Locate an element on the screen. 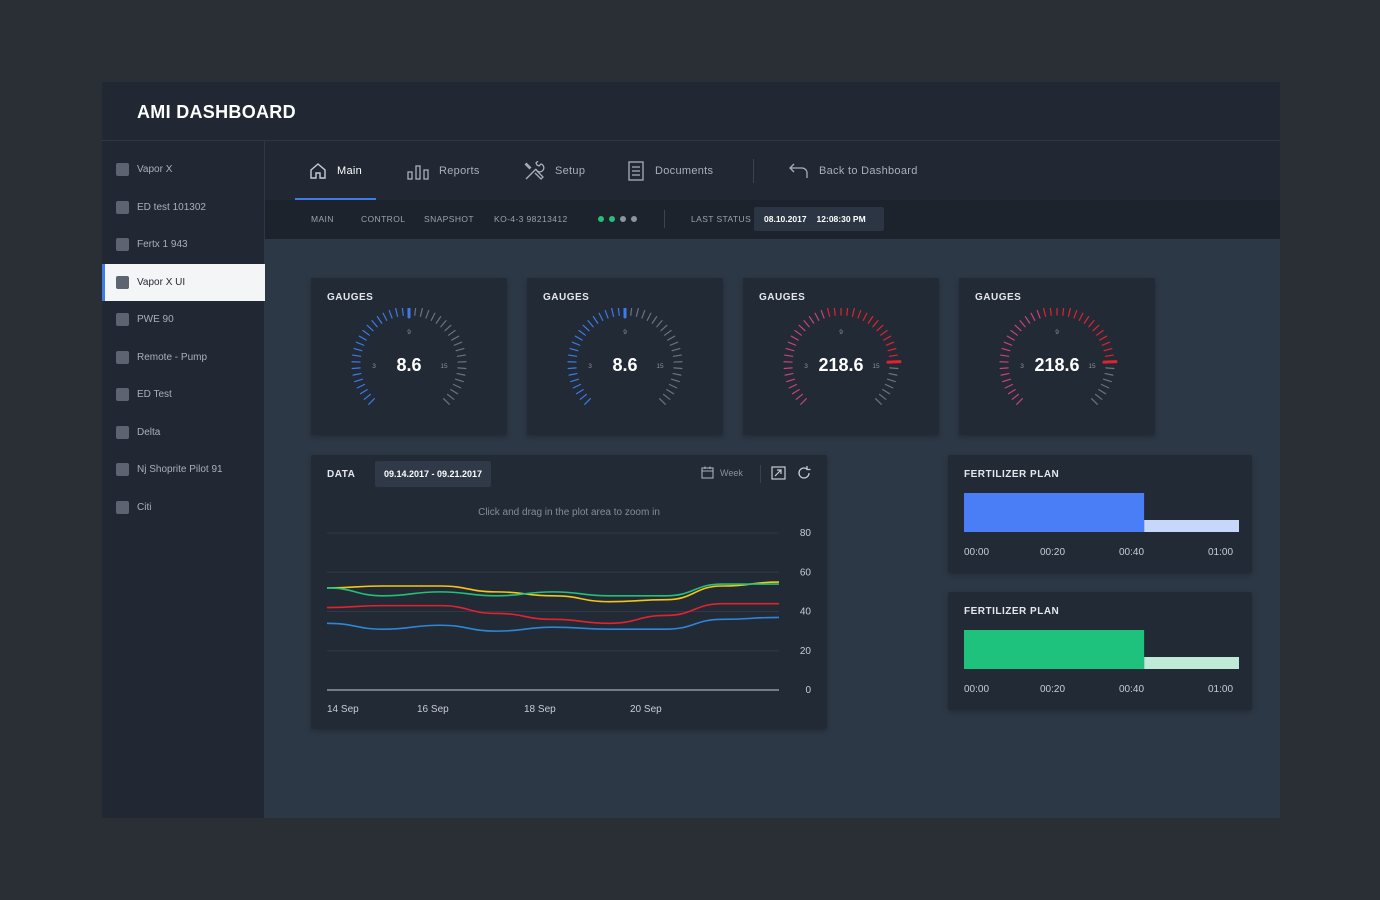  tab-main: Main is located at coordinates (335, 170).